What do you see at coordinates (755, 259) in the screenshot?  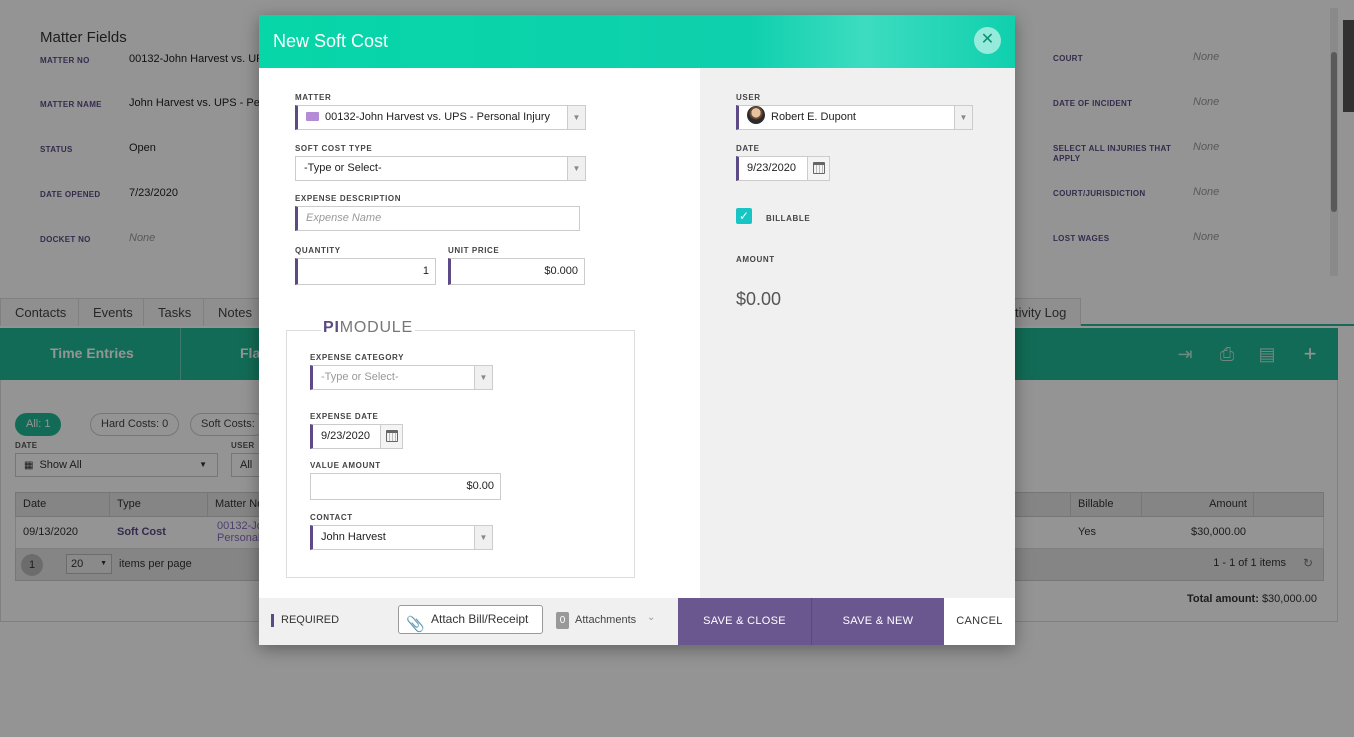 I see `amount-label: AMOUNT` at bounding box center [755, 259].